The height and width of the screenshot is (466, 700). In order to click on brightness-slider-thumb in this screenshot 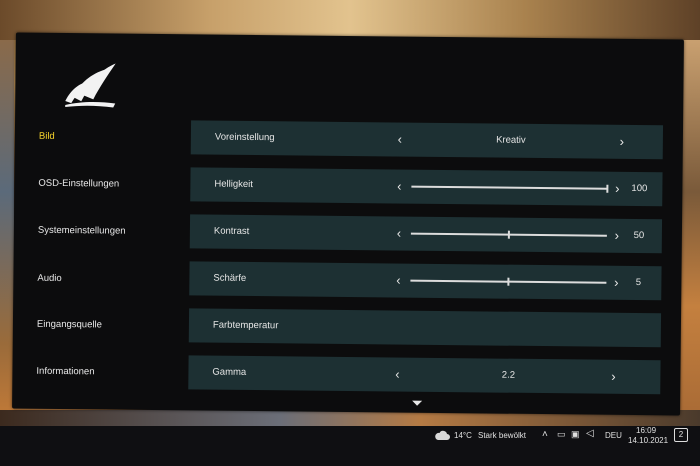, I will do `click(607, 188)`.